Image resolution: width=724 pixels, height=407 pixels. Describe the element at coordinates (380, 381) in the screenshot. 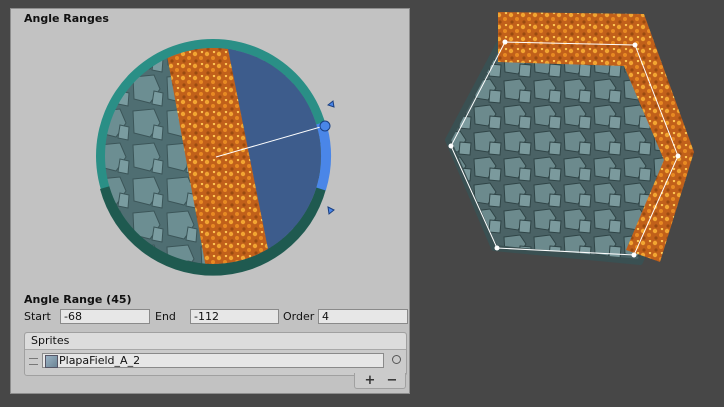

I see `list-footer: + −` at that location.